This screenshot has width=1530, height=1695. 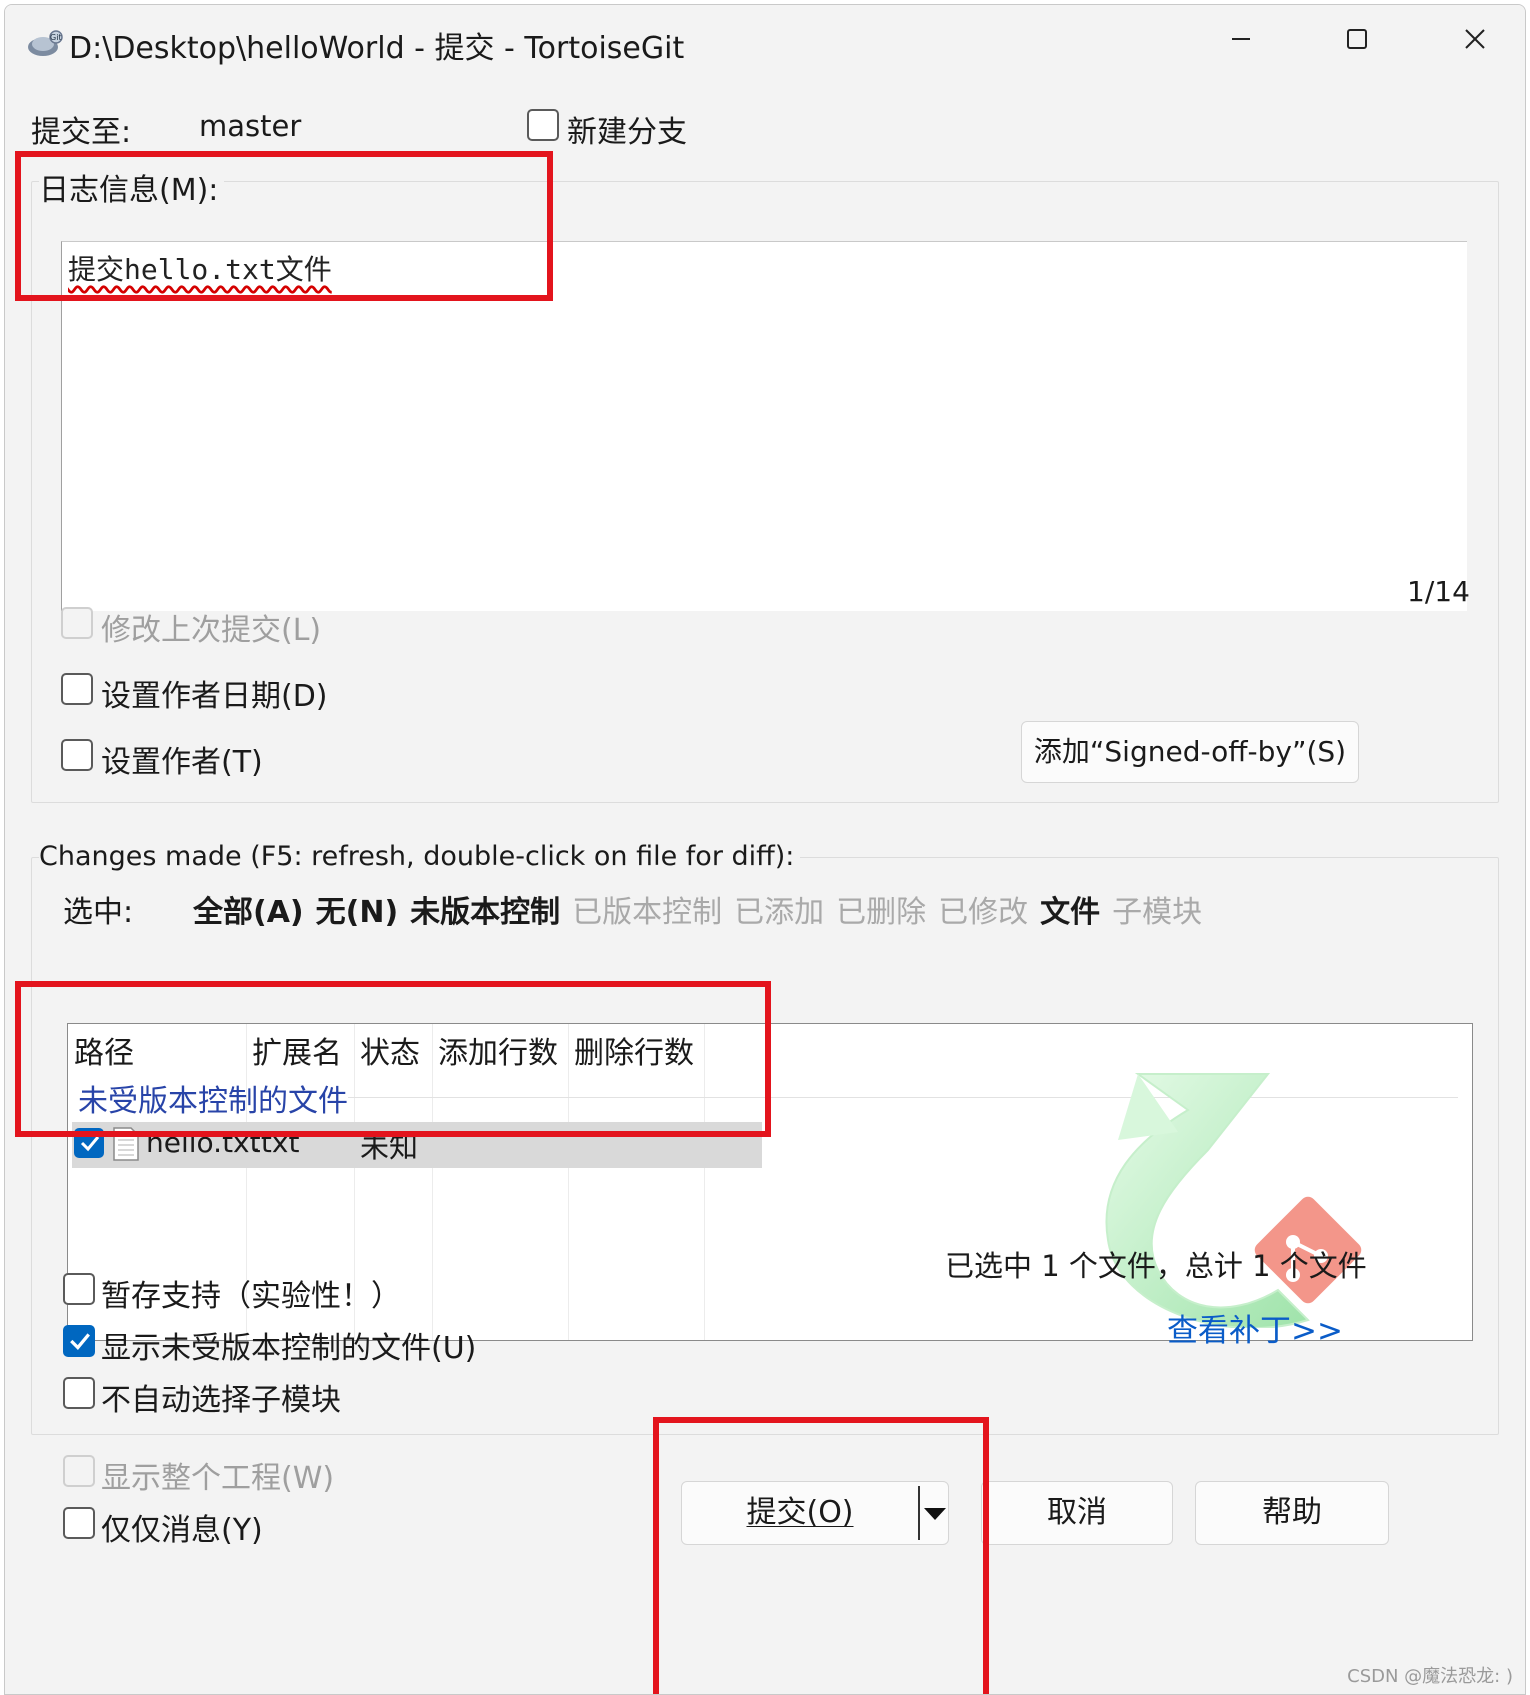 What do you see at coordinates (1438, 591) in the screenshot?
I see `message-position: 1/14` at bounding box center [1438, 591].